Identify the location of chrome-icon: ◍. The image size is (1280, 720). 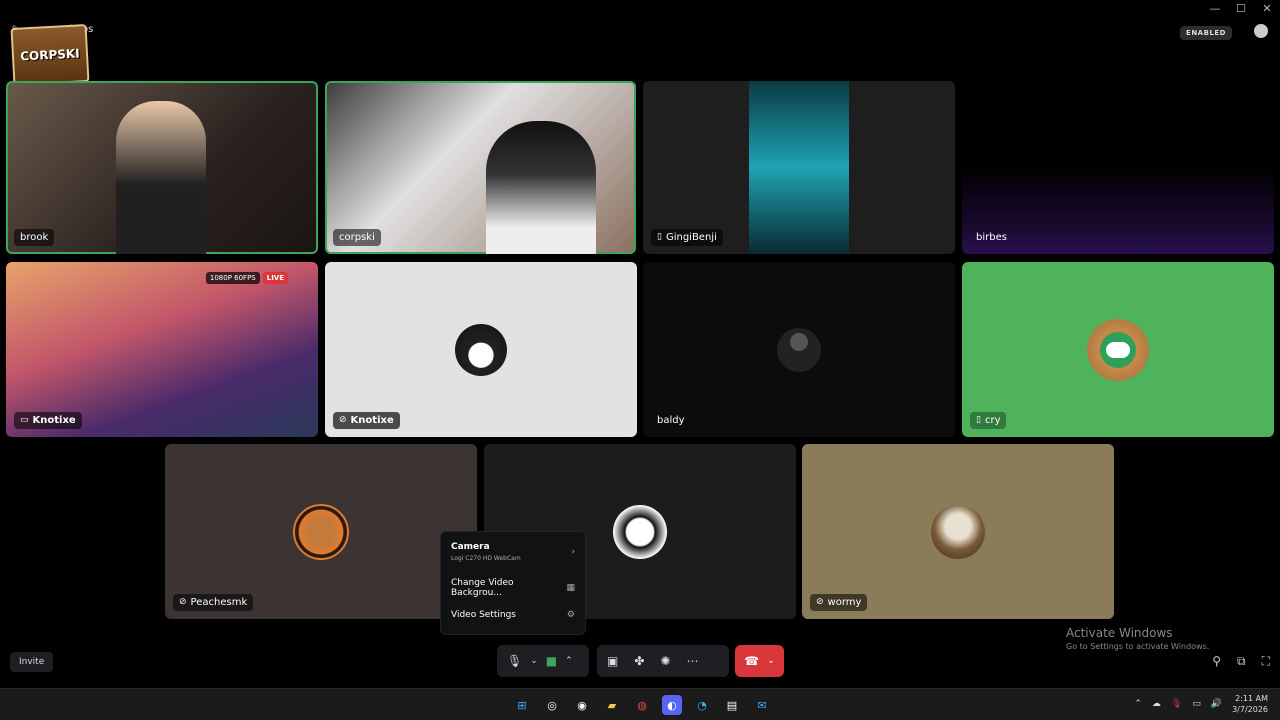
(642, 705).